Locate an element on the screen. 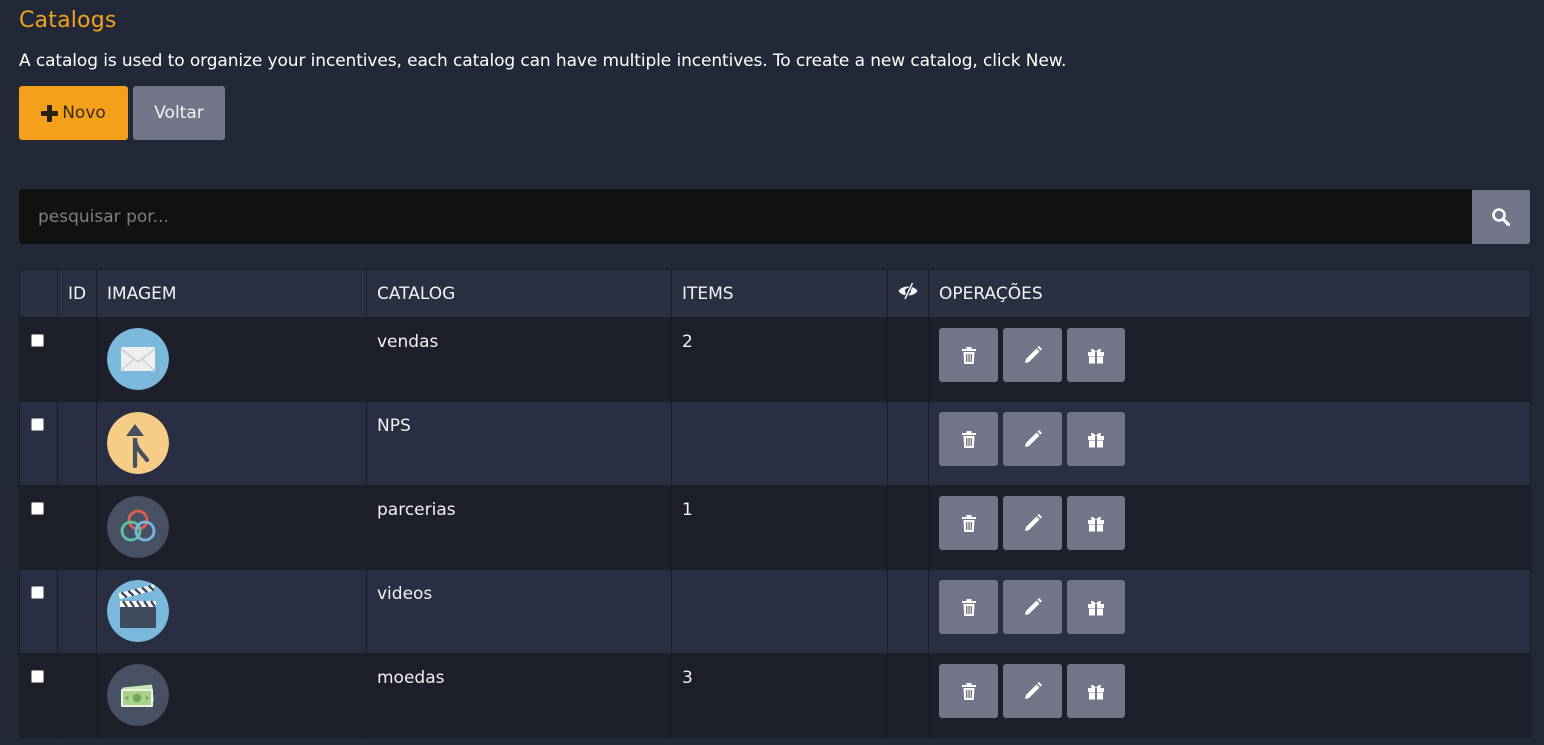 This screenshot has height=745, width=1544. page-title: Catalogs is located at coordinates (68, 20).